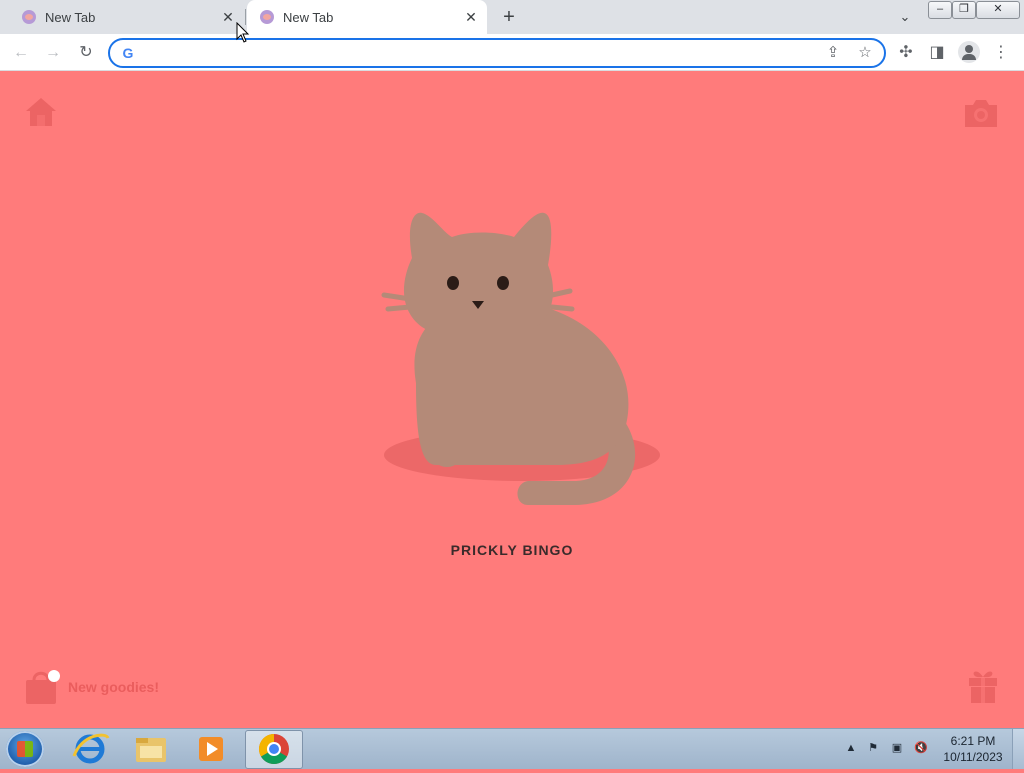 The width and height of the screenshot is (1024, 773). Describe the element at coordinates (86, 53) in the screenshot. I see `reload-icon: ↻` at that location.